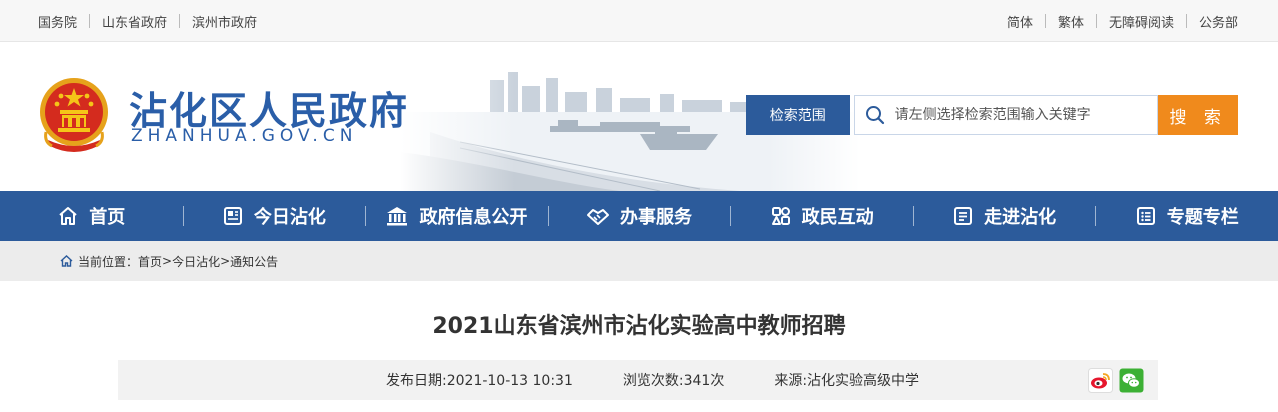 The width and height of the screenshot is (1278, 412). What do you see at coordinates (1198, 115) in the screenshot?
I see `search-button: 搜 索` at bounding box center [1198, 115].